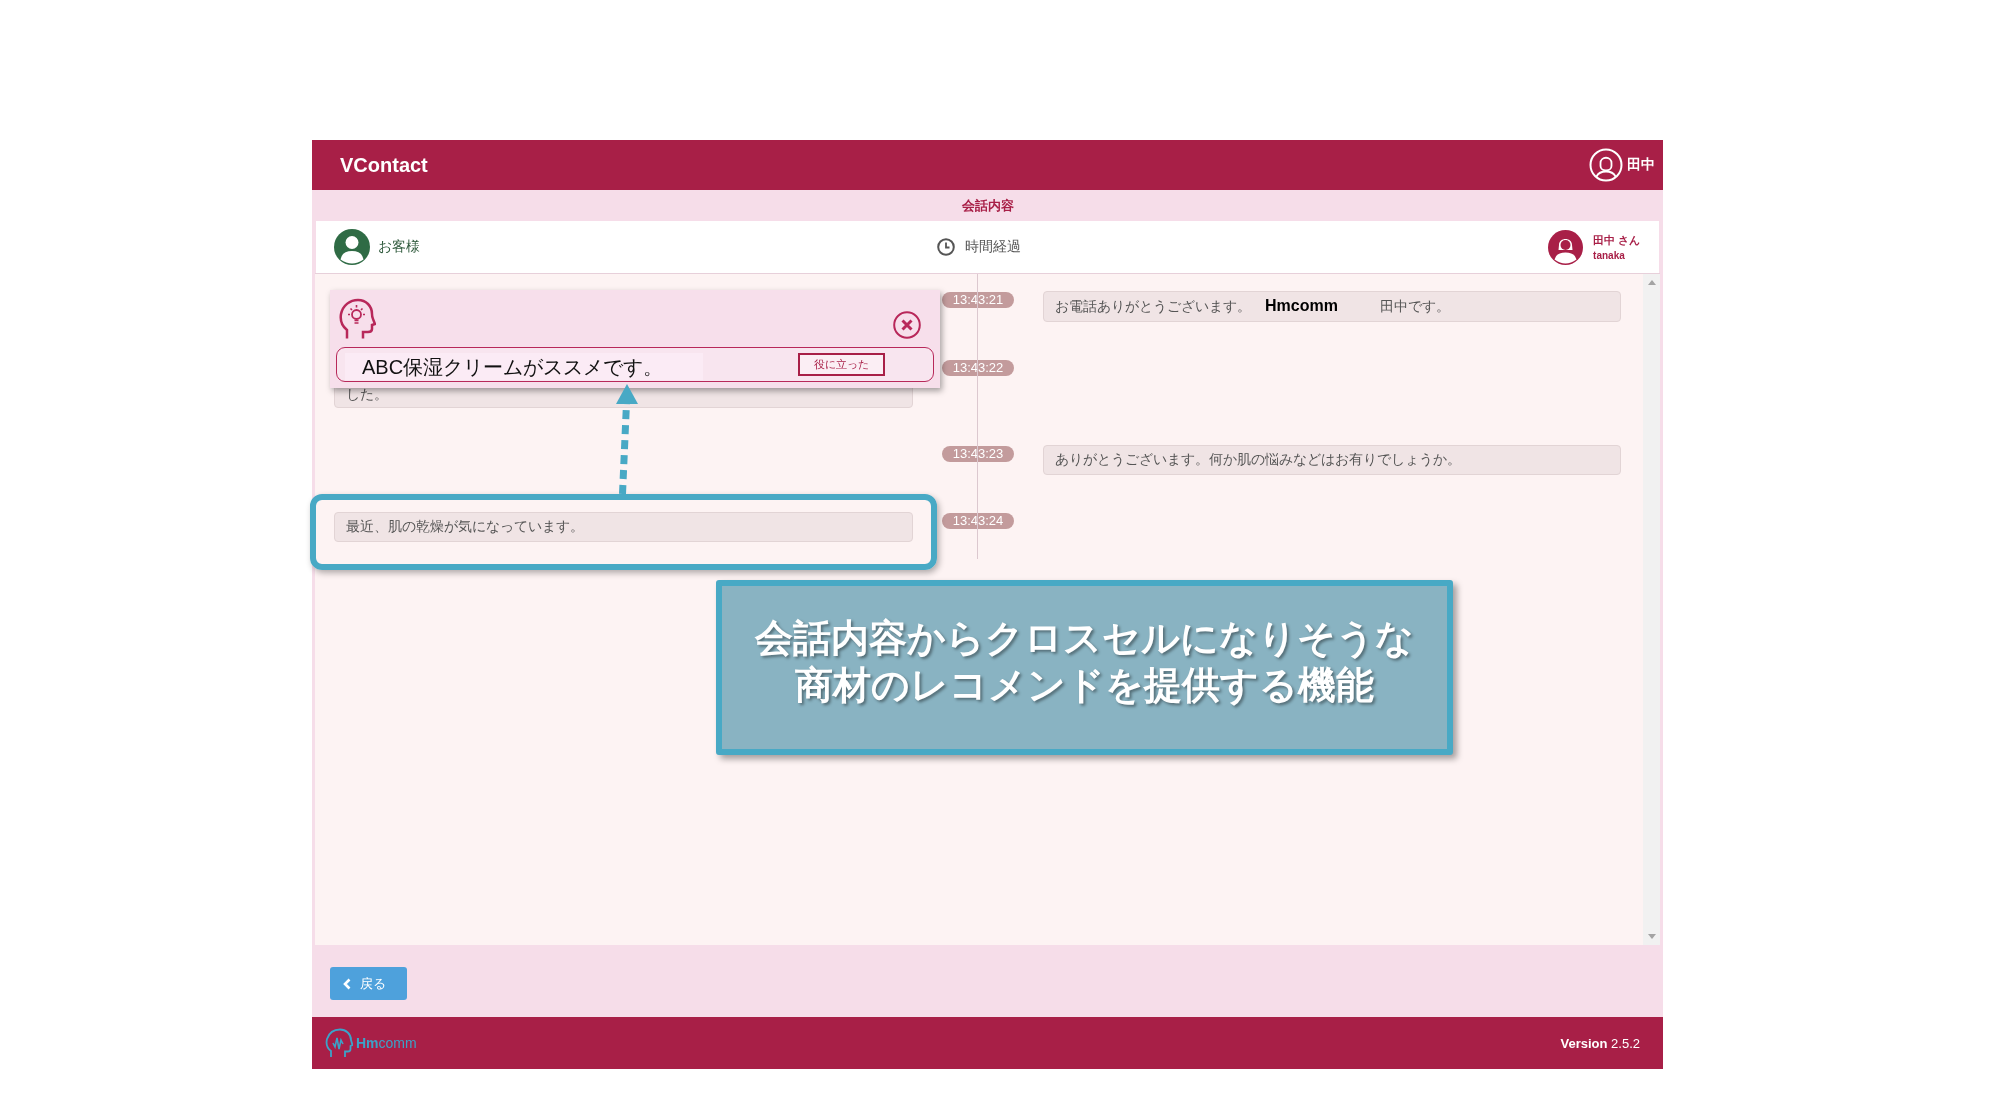  What do you see at coordinates (978, 454) in the screenshot?
I see `timestamp: 13:43:23` at bounding box center [978, 454].